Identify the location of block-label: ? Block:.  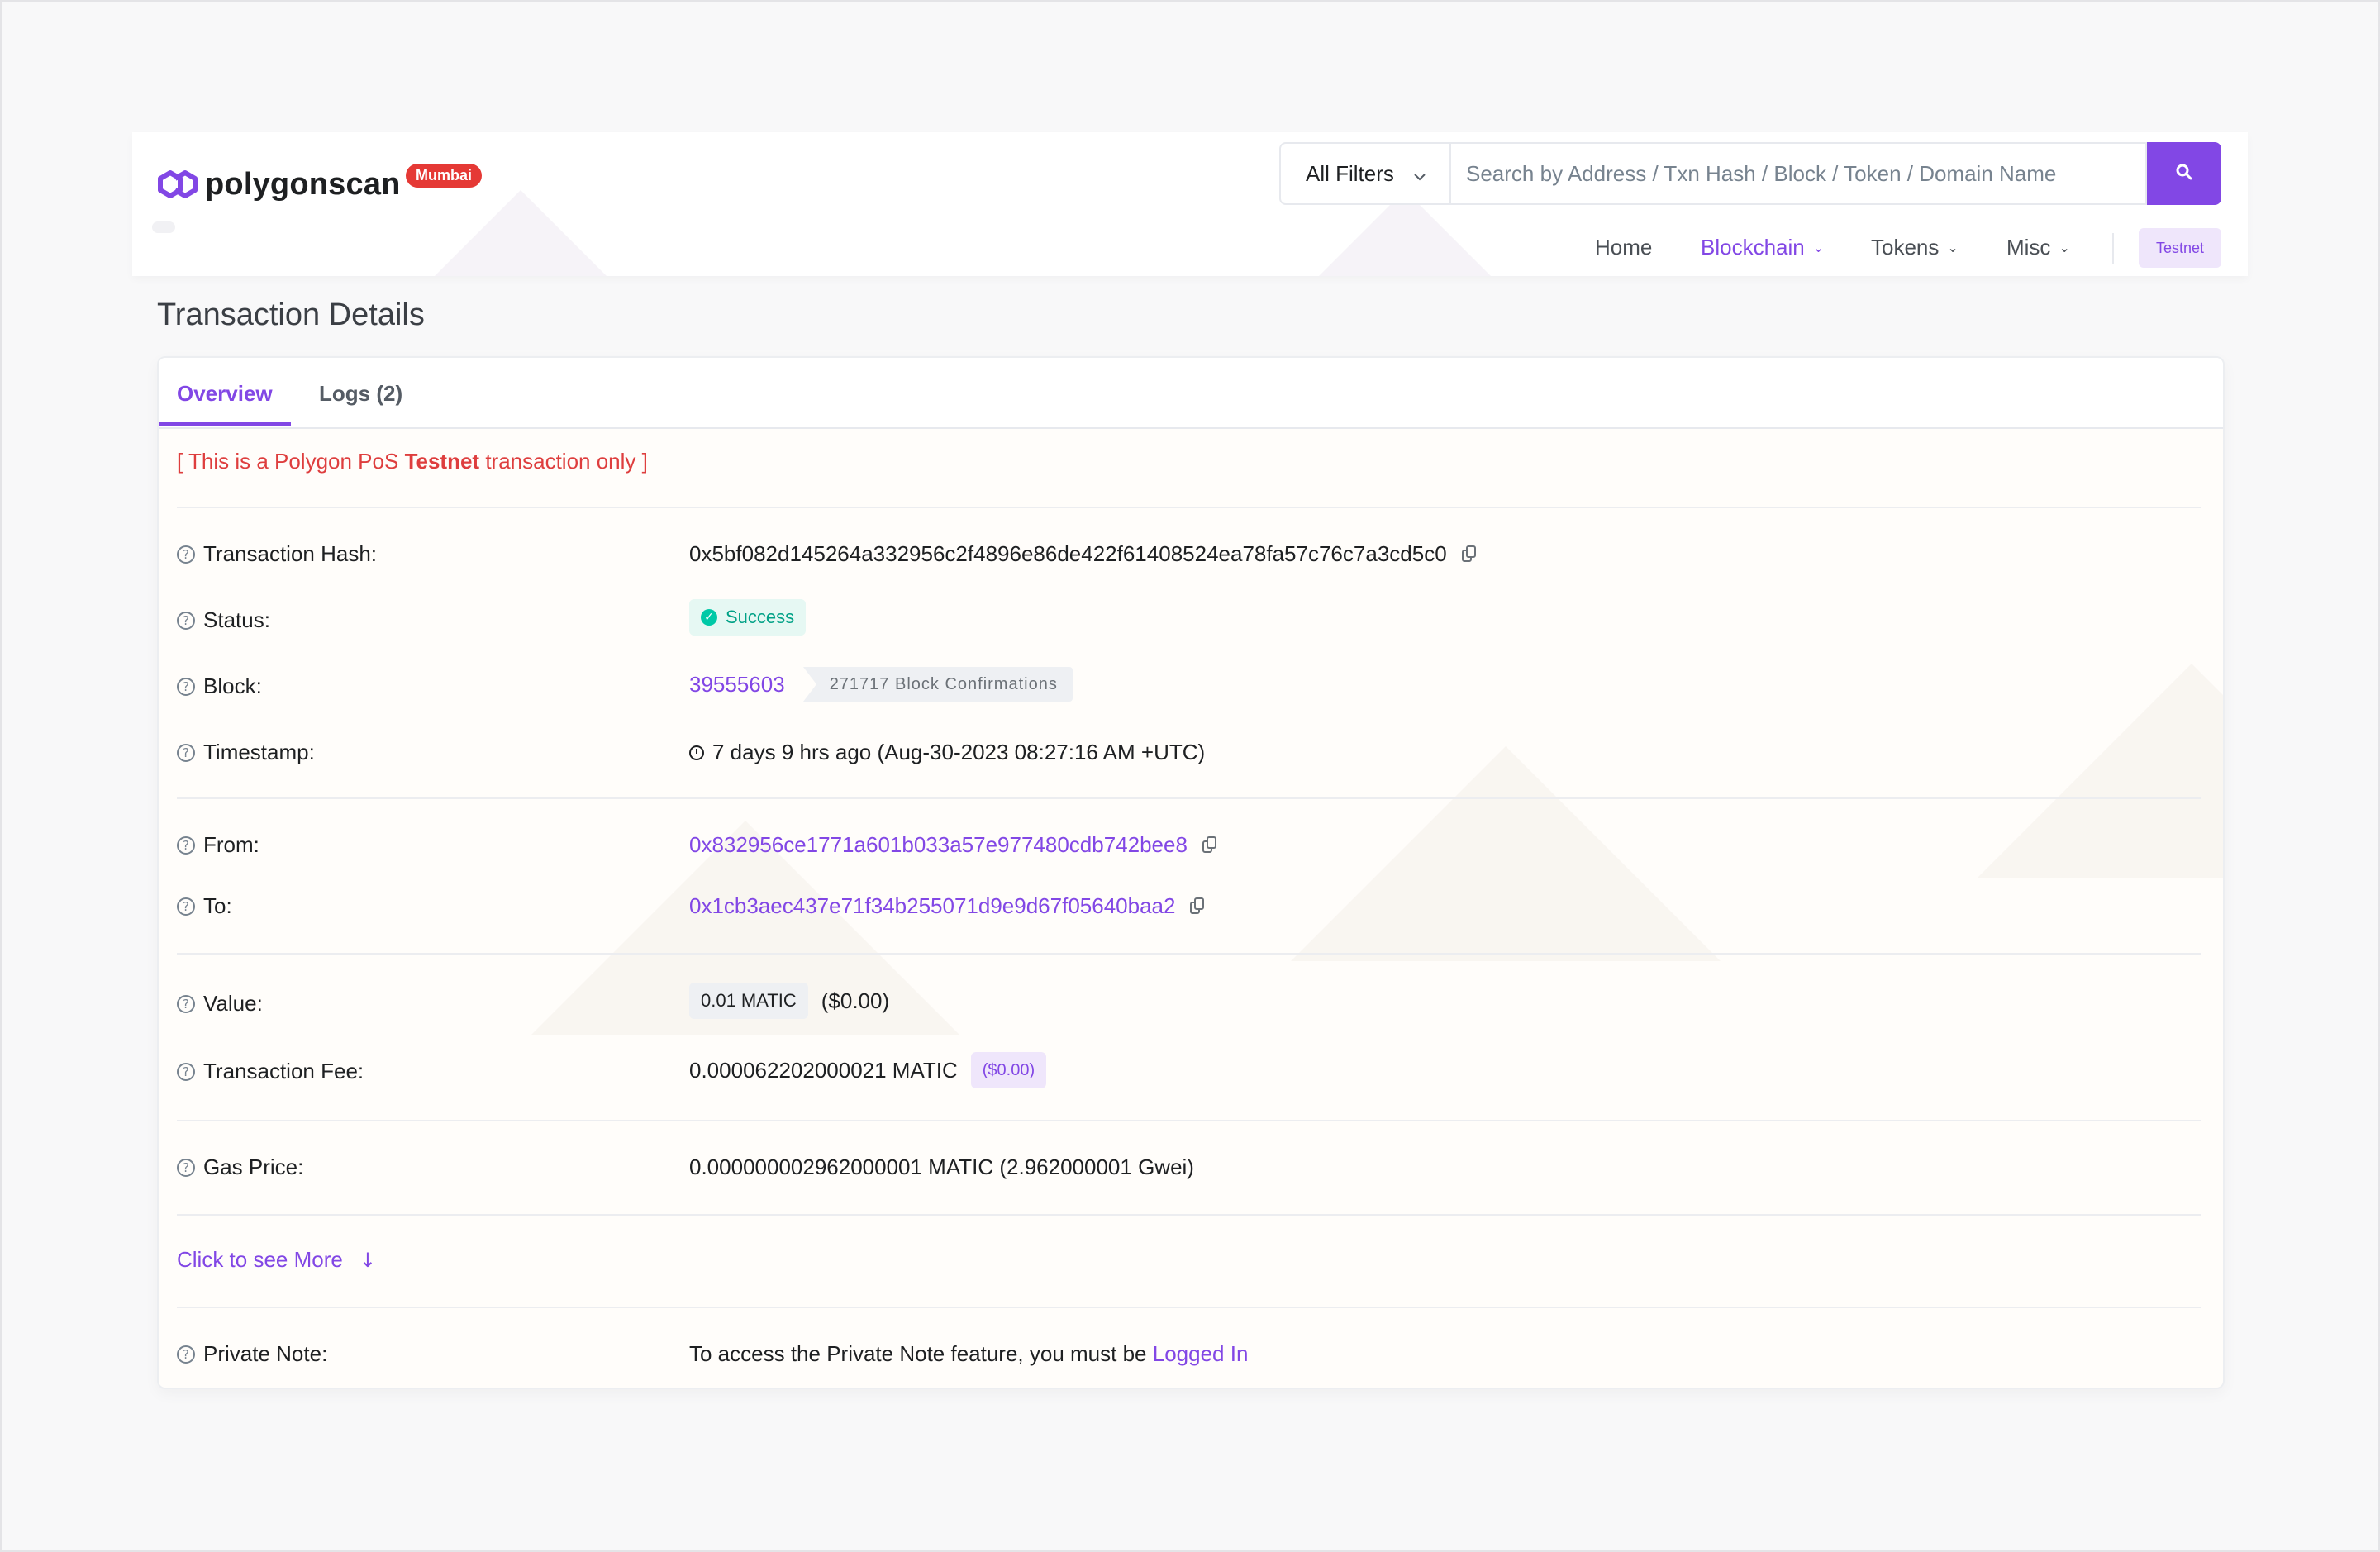
(219, 686).